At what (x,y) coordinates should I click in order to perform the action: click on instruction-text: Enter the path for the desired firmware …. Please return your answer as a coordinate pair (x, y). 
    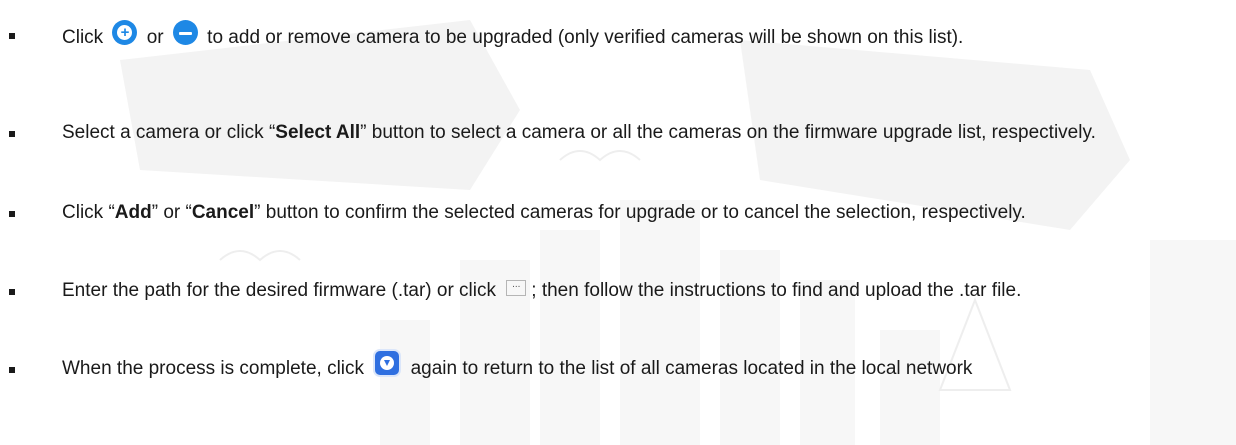
    Looking at the image, I should click on (282, 290).